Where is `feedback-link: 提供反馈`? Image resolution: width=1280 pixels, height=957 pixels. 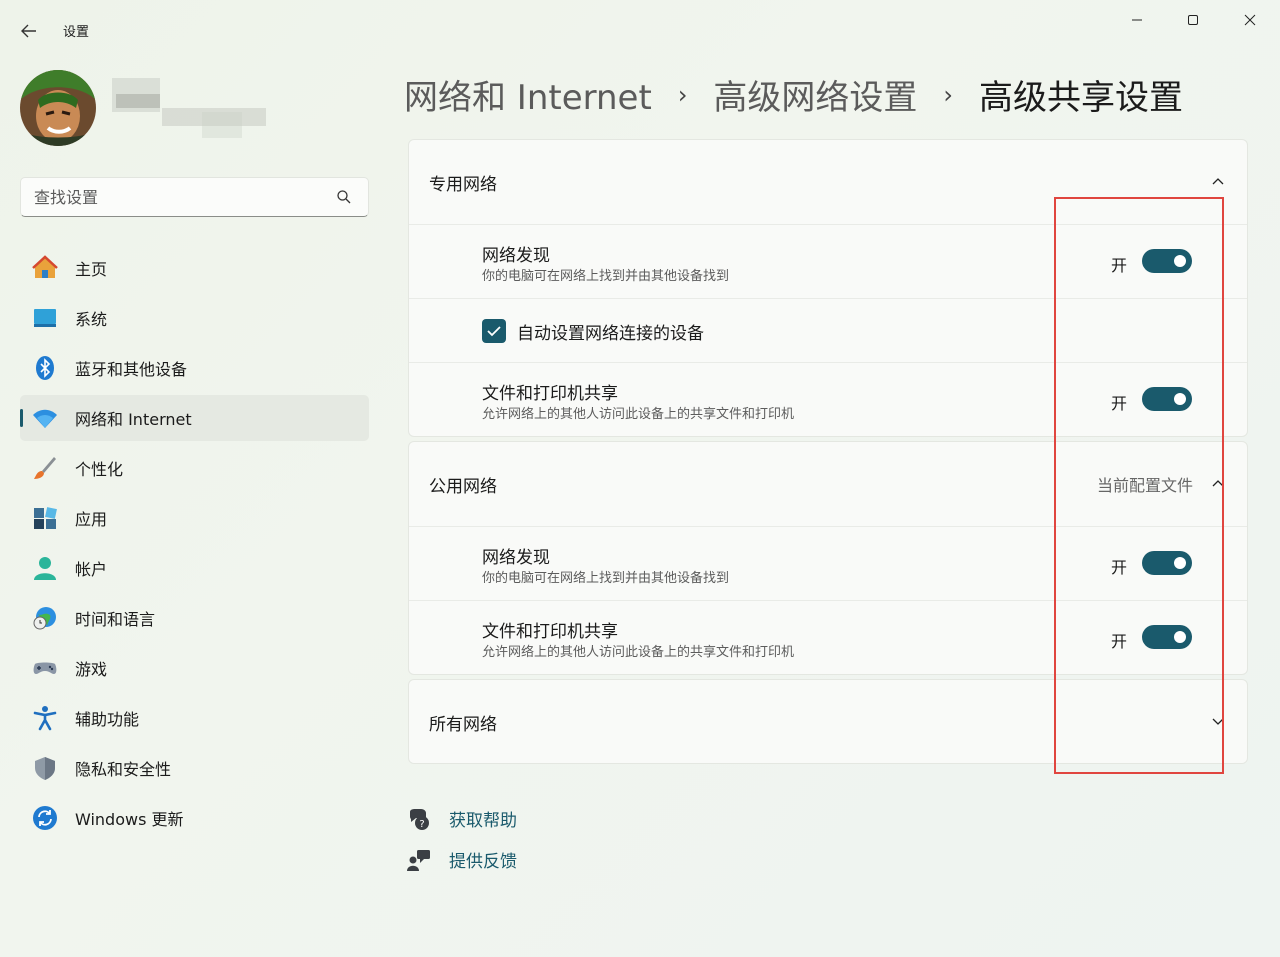
feedback-link: 提供反馈 is located at coordinates (462, 859).